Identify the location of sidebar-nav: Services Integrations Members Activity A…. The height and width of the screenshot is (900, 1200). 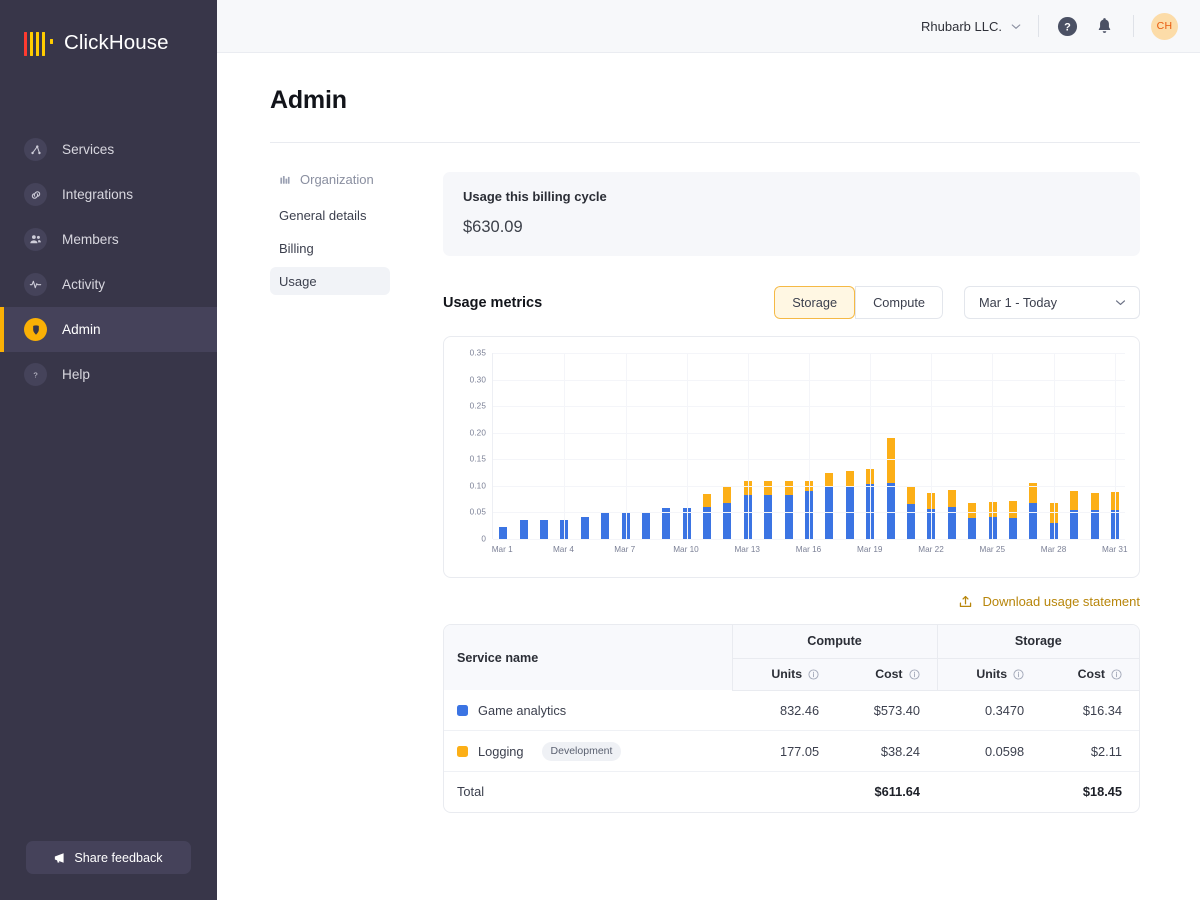
(108, 262).